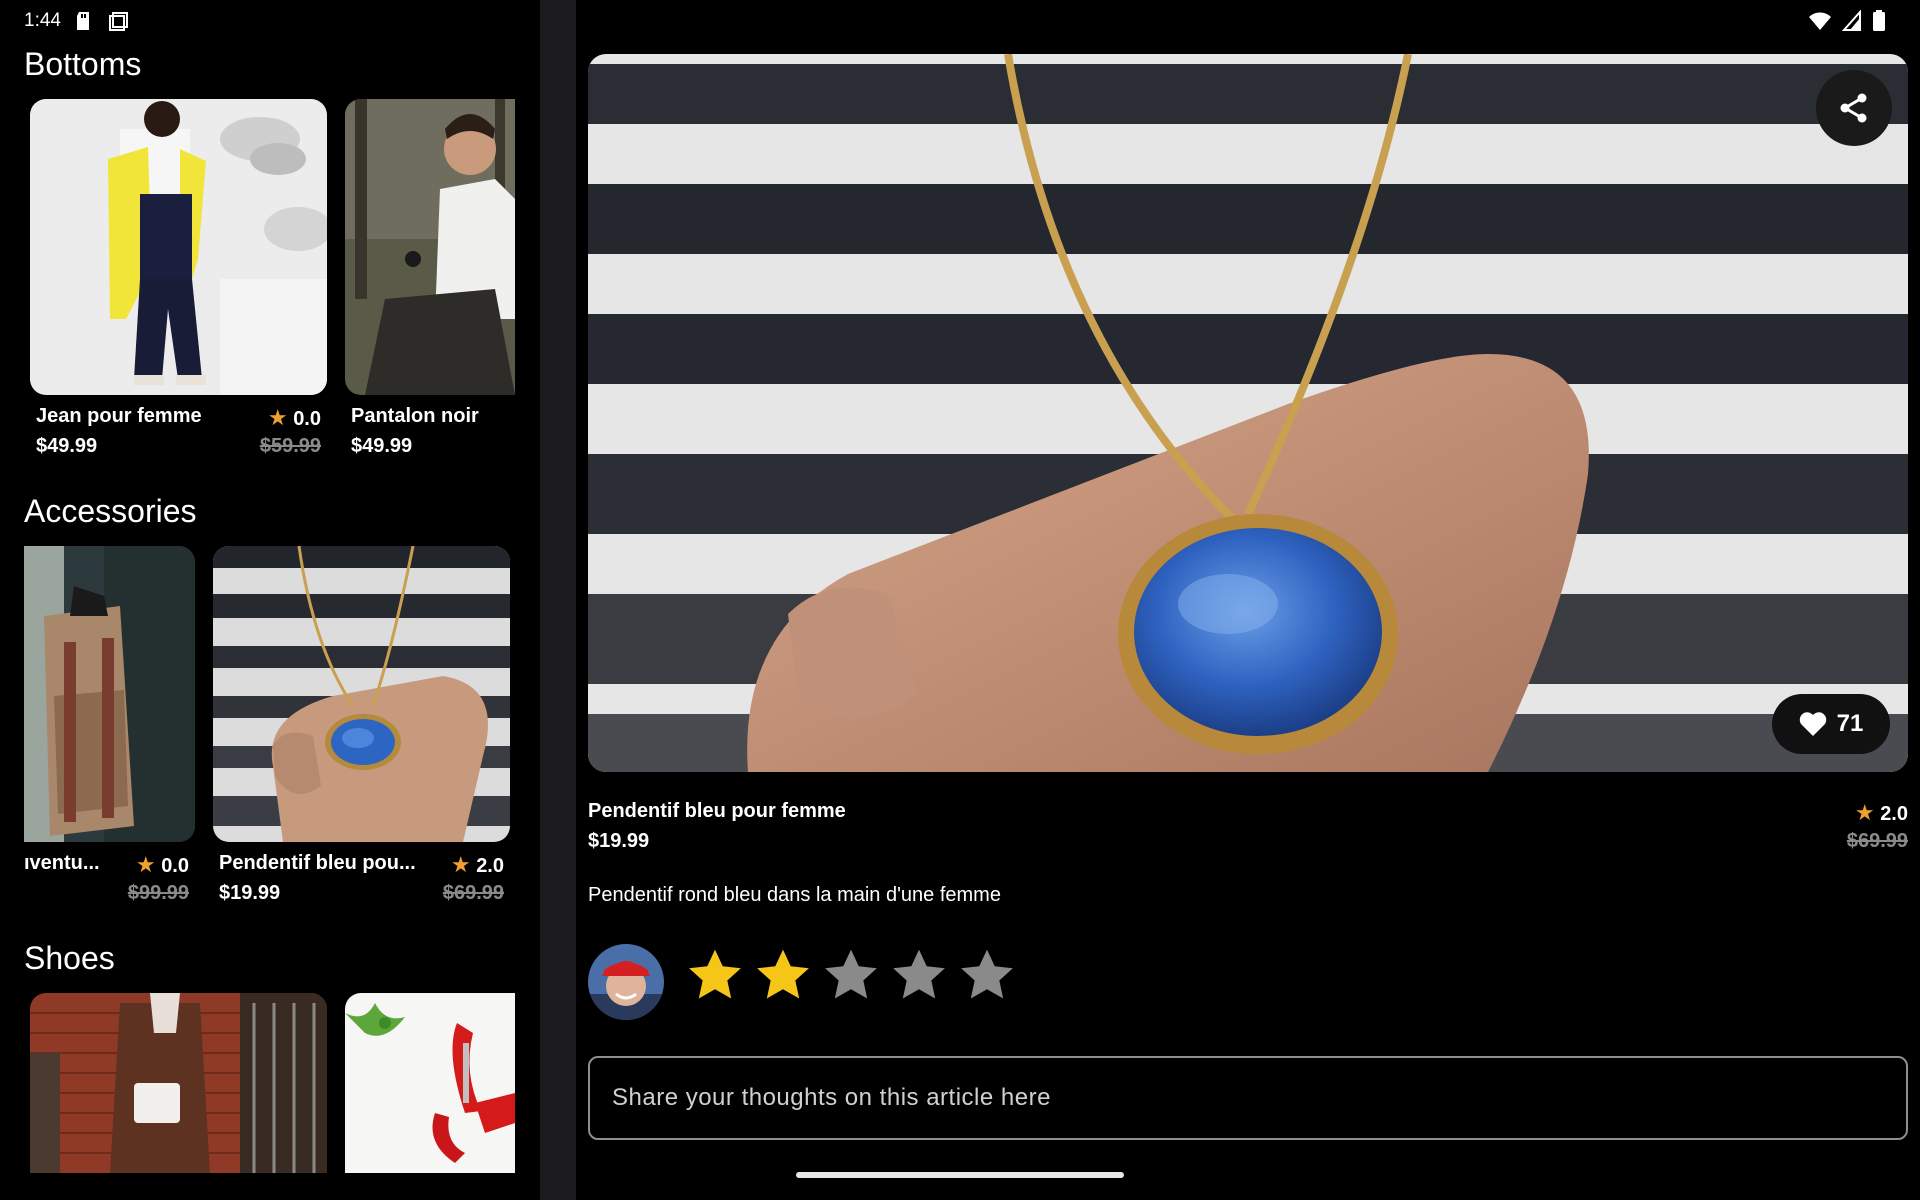 This screenshot has width=1920, height=1200. Describe the element at coordinates (1851, 20) in the screenshot. I see `signal-icon` at that location.